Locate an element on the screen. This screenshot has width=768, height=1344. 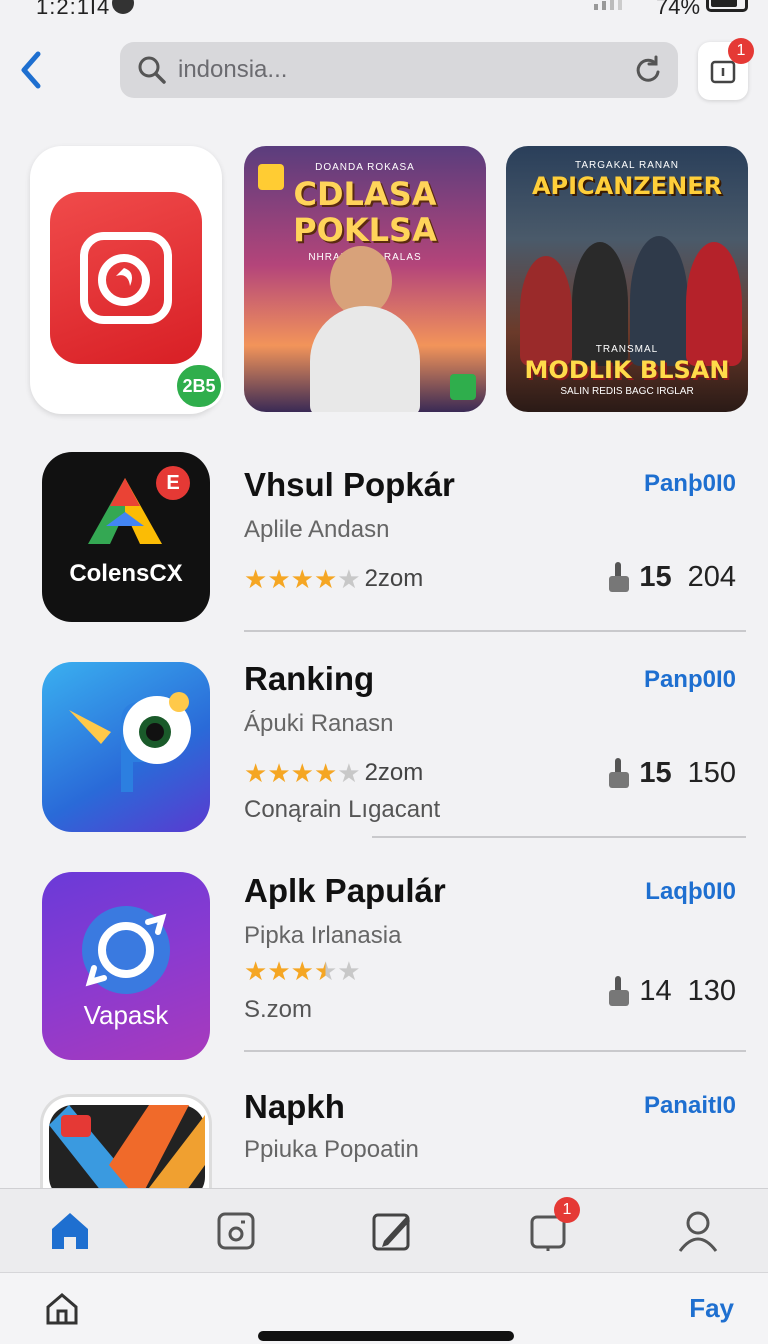
top-bar: indonsia... 1 is located at coordinates (384, 69).